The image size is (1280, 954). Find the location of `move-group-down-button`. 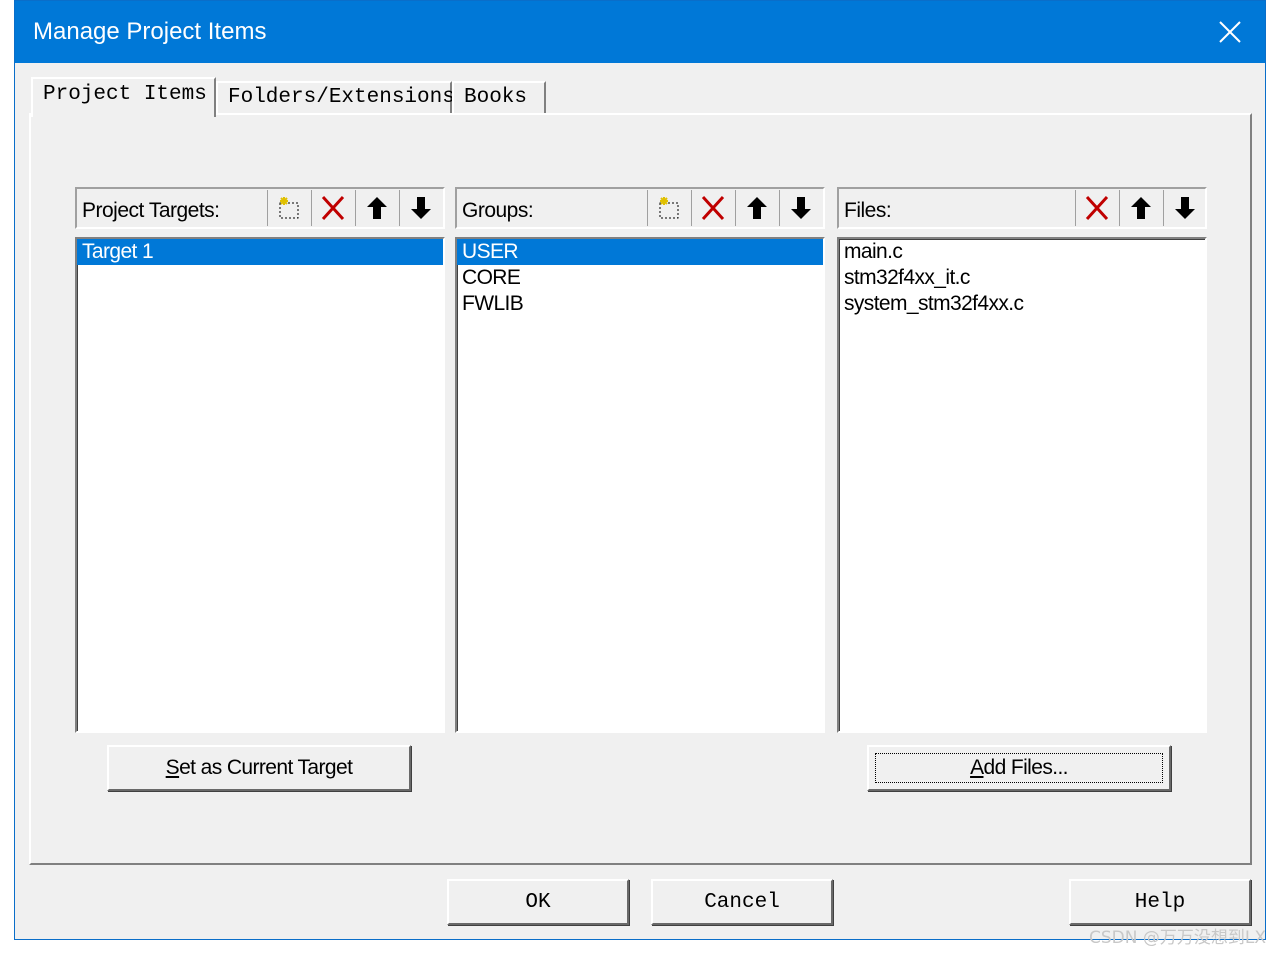

move-group-down-button is located at coordinates (800, 208).